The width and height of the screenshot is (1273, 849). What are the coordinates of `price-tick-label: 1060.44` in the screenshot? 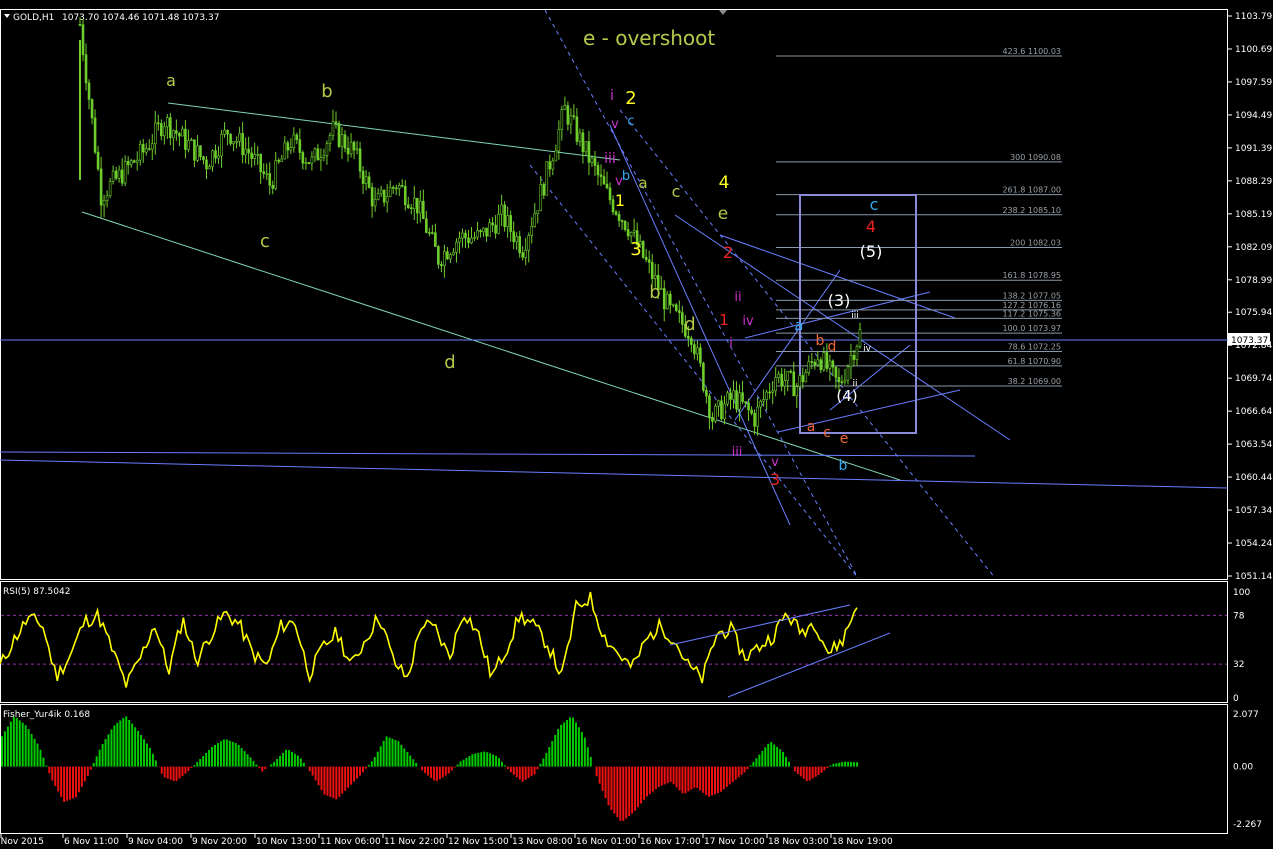 It's located at (1253, 478).